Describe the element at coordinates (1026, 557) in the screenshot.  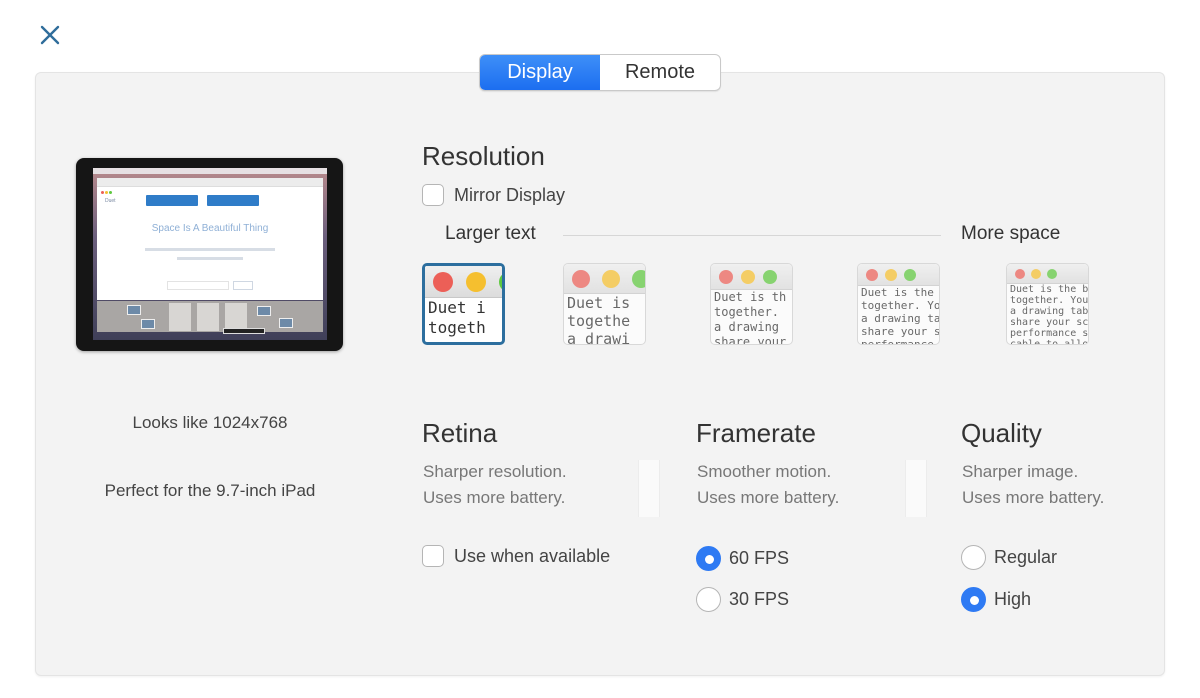
I see `radio-label: Regular` at that location.